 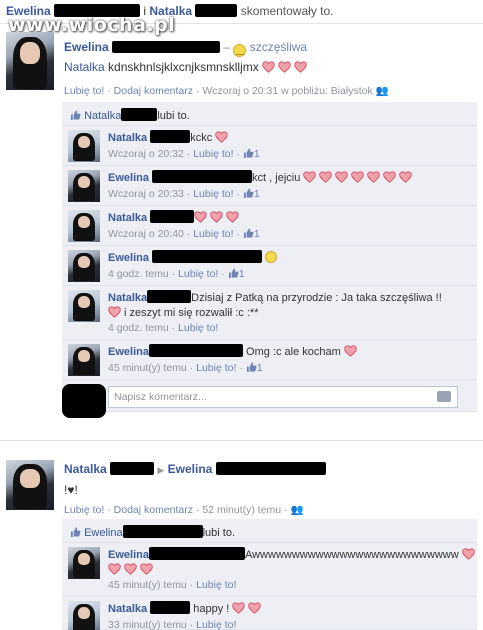 What do you see at coordinates (193, 258) in the screenshot?
I see `comment-text-line: Ewelina` at bounding box center [193, 258].